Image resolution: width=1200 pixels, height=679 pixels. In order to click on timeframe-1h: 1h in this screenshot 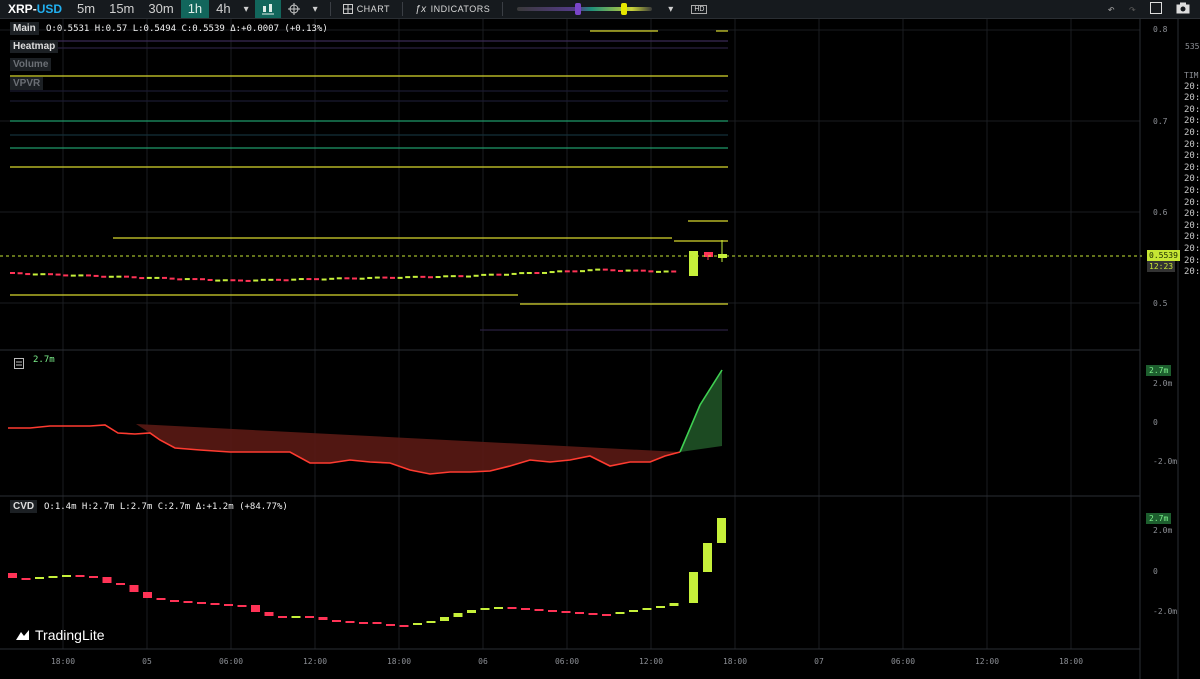, I will do `click(195, 9)`.